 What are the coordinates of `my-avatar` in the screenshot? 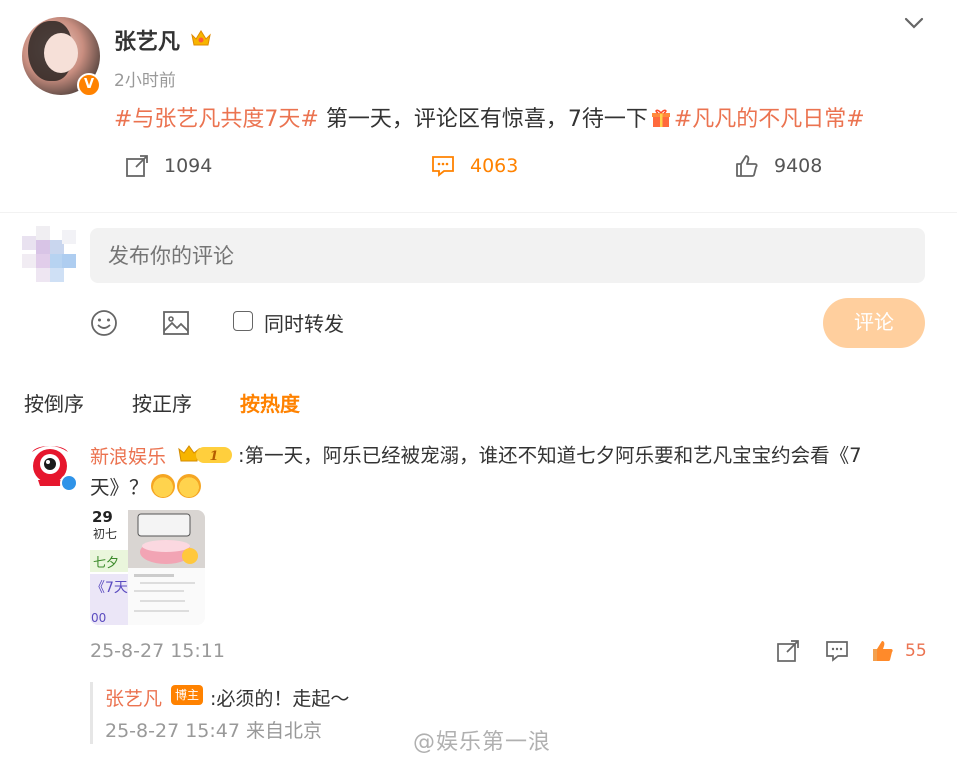 It's located at (49, 254).